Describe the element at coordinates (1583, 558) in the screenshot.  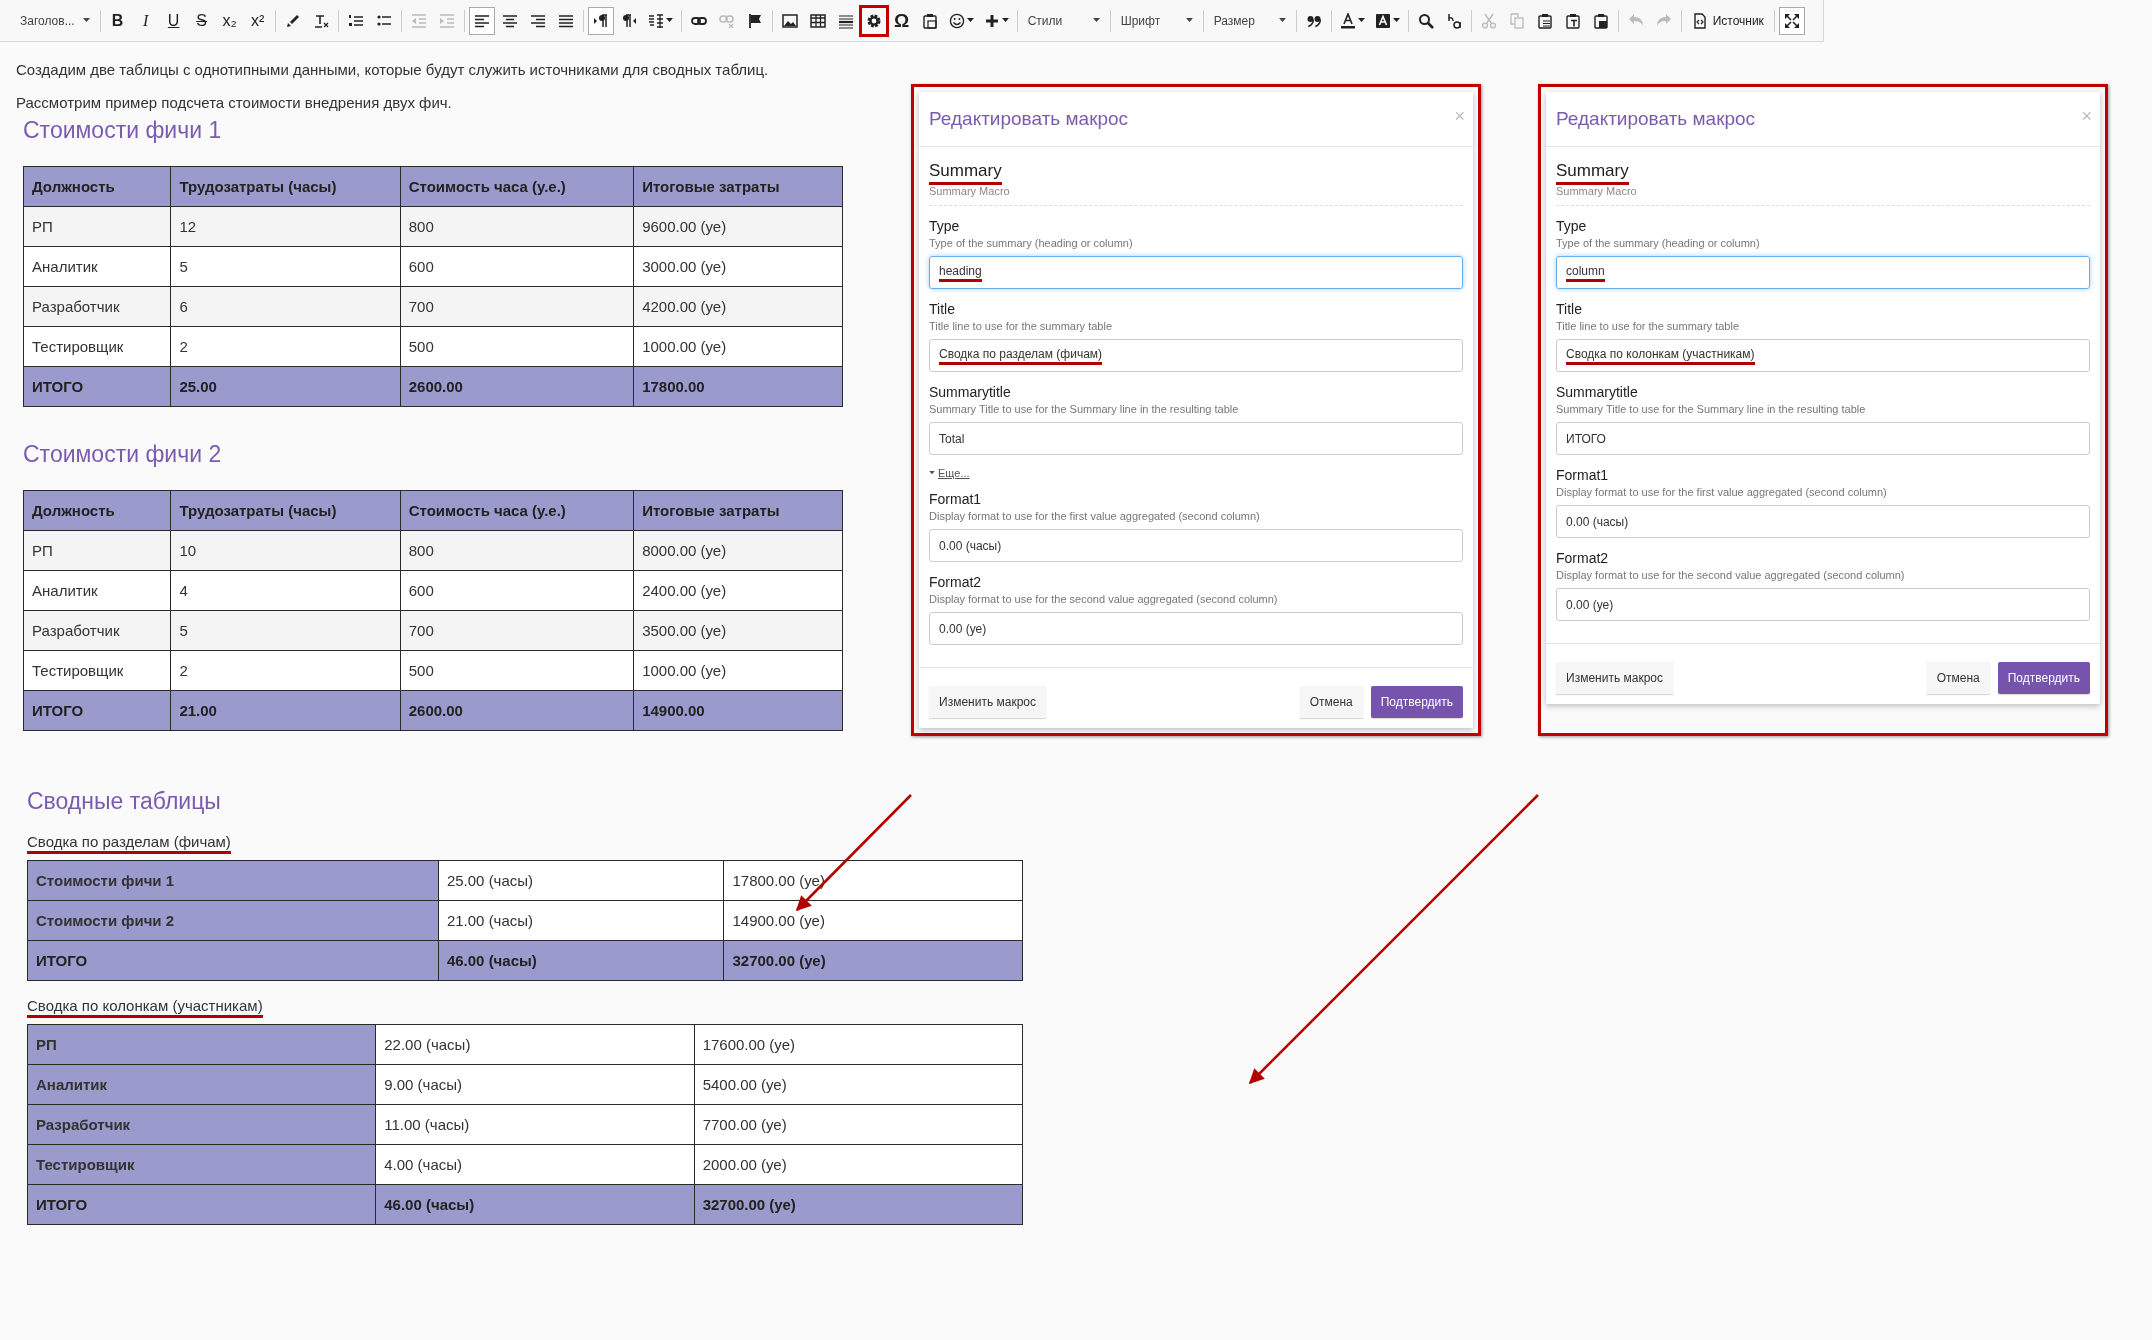
I see `field-label: Format2` at that location.